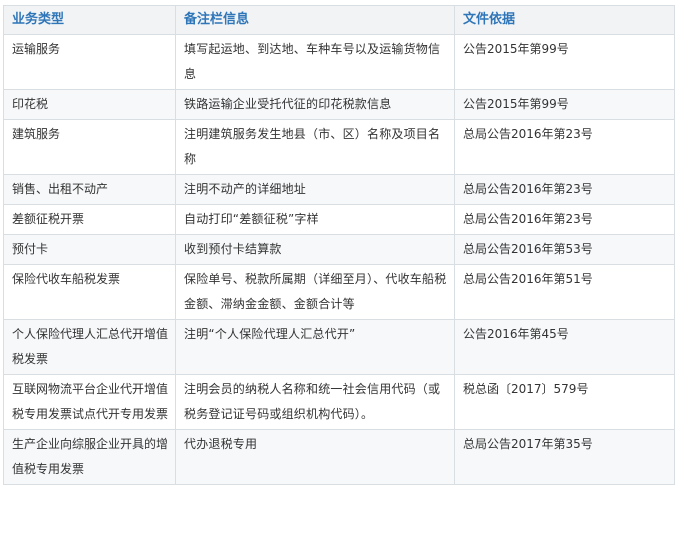 This screenshot has height=554, width=677. What do you see at coordinates (89, 189) in the screenshot?
I see `cell-business-type: 销售、出租不动产` at bounding box center [89, 189].